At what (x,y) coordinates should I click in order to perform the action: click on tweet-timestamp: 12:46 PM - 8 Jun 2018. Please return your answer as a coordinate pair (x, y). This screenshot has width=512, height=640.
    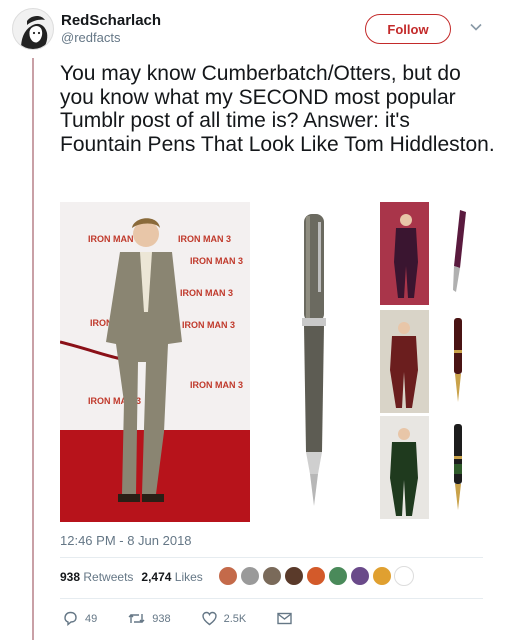
    Looking at the image, I should click on (126, 540).